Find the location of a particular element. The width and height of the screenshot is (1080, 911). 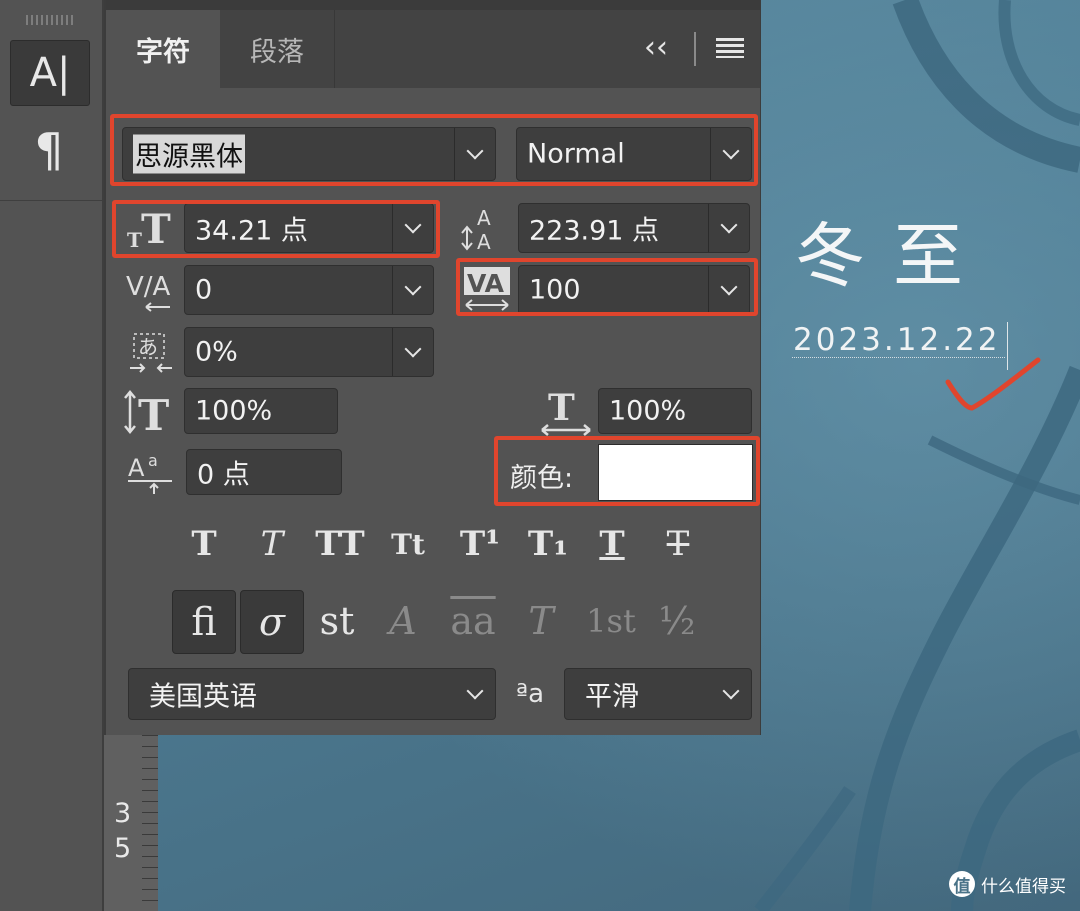

type-tool-icon: A| is located at coordinates (50, 73).